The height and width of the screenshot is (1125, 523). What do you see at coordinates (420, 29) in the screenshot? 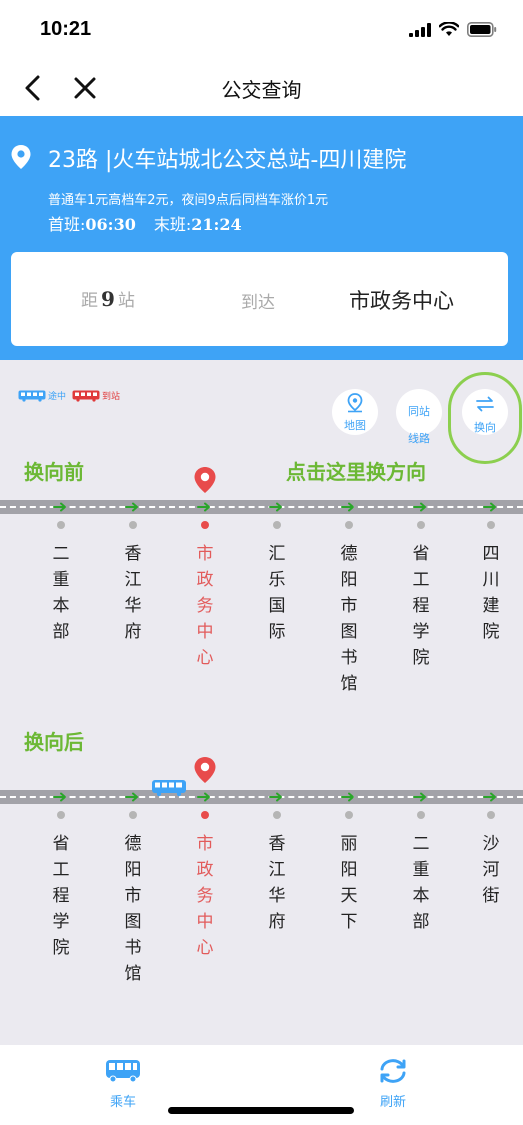
I see `cellular-signal-icon` at bounding box center [420, 29].